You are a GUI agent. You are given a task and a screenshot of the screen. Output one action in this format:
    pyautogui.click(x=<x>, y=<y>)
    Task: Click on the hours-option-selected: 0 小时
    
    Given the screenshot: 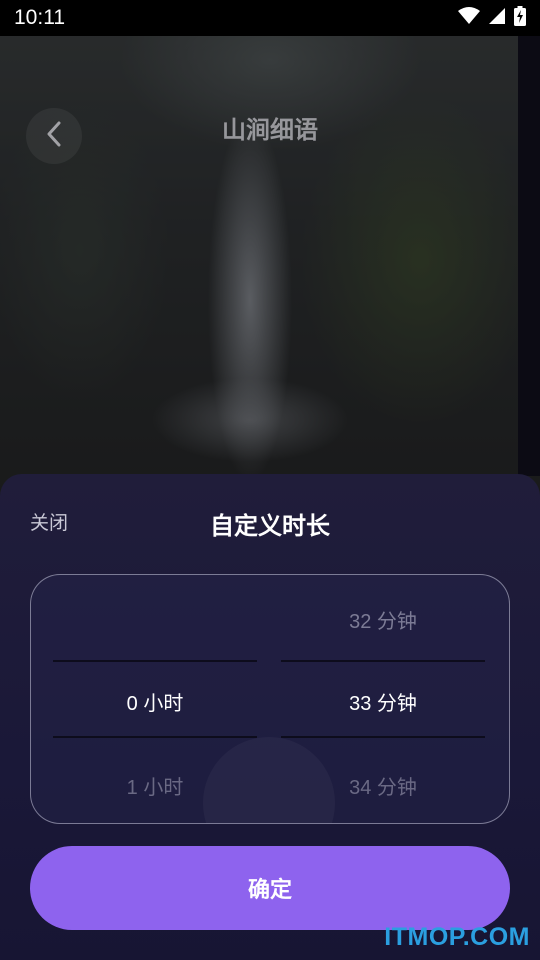 What is the action you would take?
    pyautogui.click(x=155, y=701)
    